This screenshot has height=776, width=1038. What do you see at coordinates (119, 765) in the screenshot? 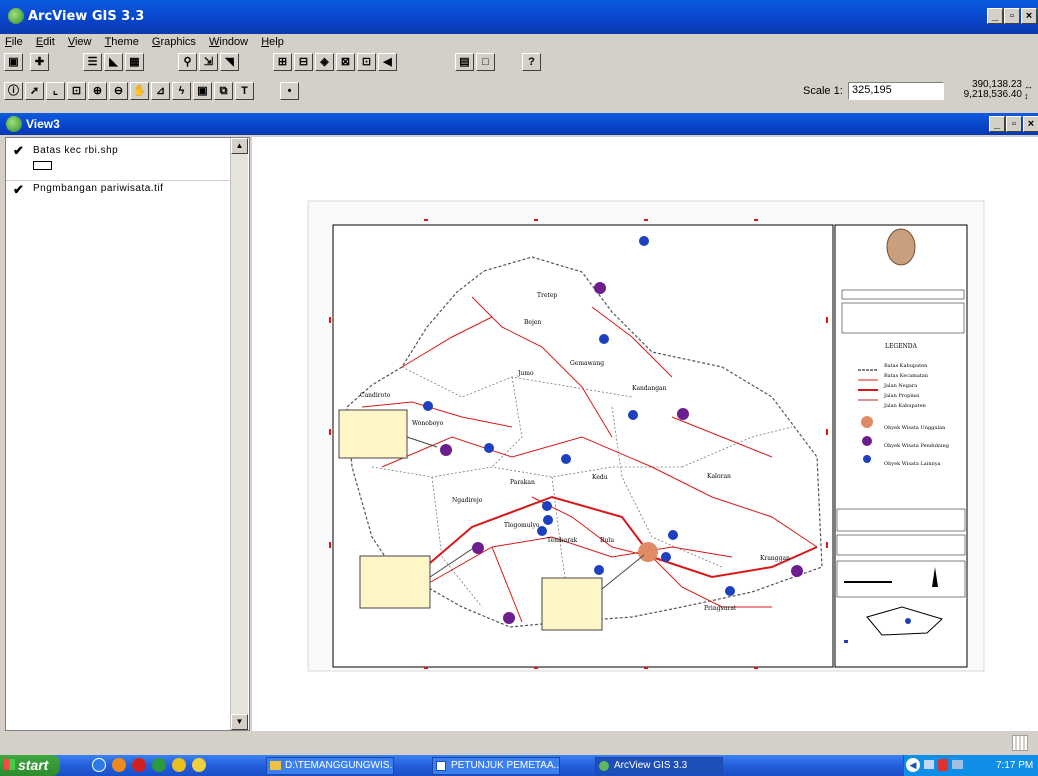
I see `firefox-icon` at bounding box center [119, 765].